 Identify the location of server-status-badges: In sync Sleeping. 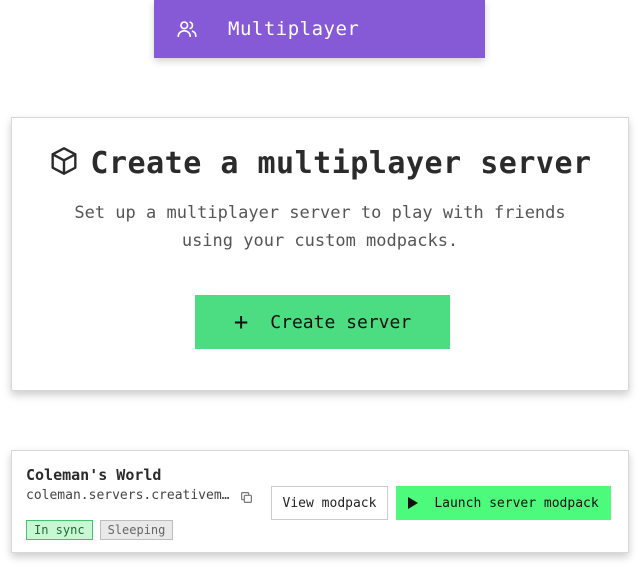
(103, 530).